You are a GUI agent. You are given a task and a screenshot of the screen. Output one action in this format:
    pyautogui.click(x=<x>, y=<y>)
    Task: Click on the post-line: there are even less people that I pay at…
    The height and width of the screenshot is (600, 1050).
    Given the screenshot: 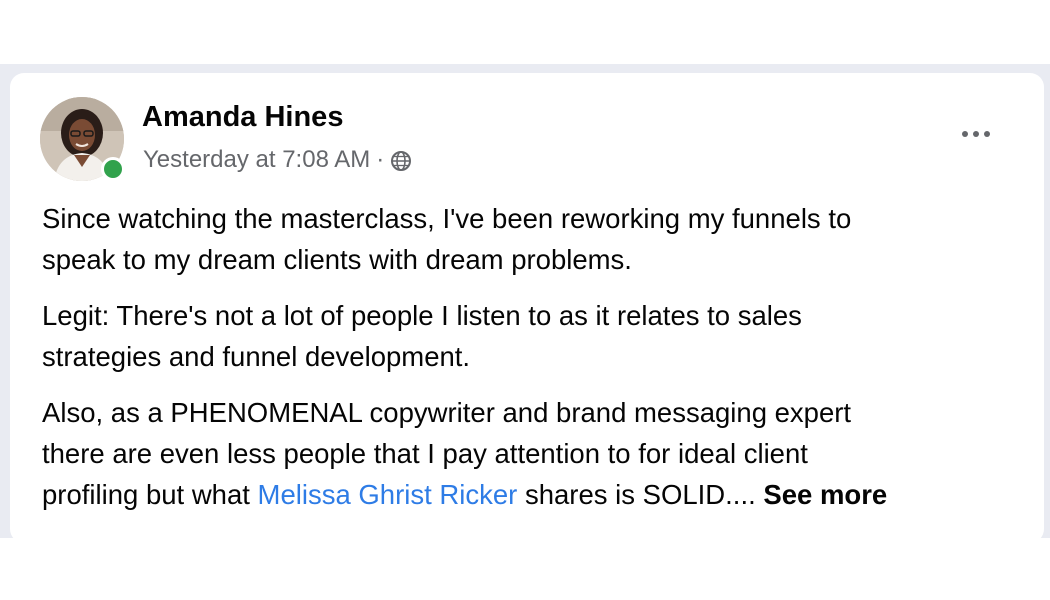 What is the action you would take?
    pyautogui.click(x=425, y=453)
    